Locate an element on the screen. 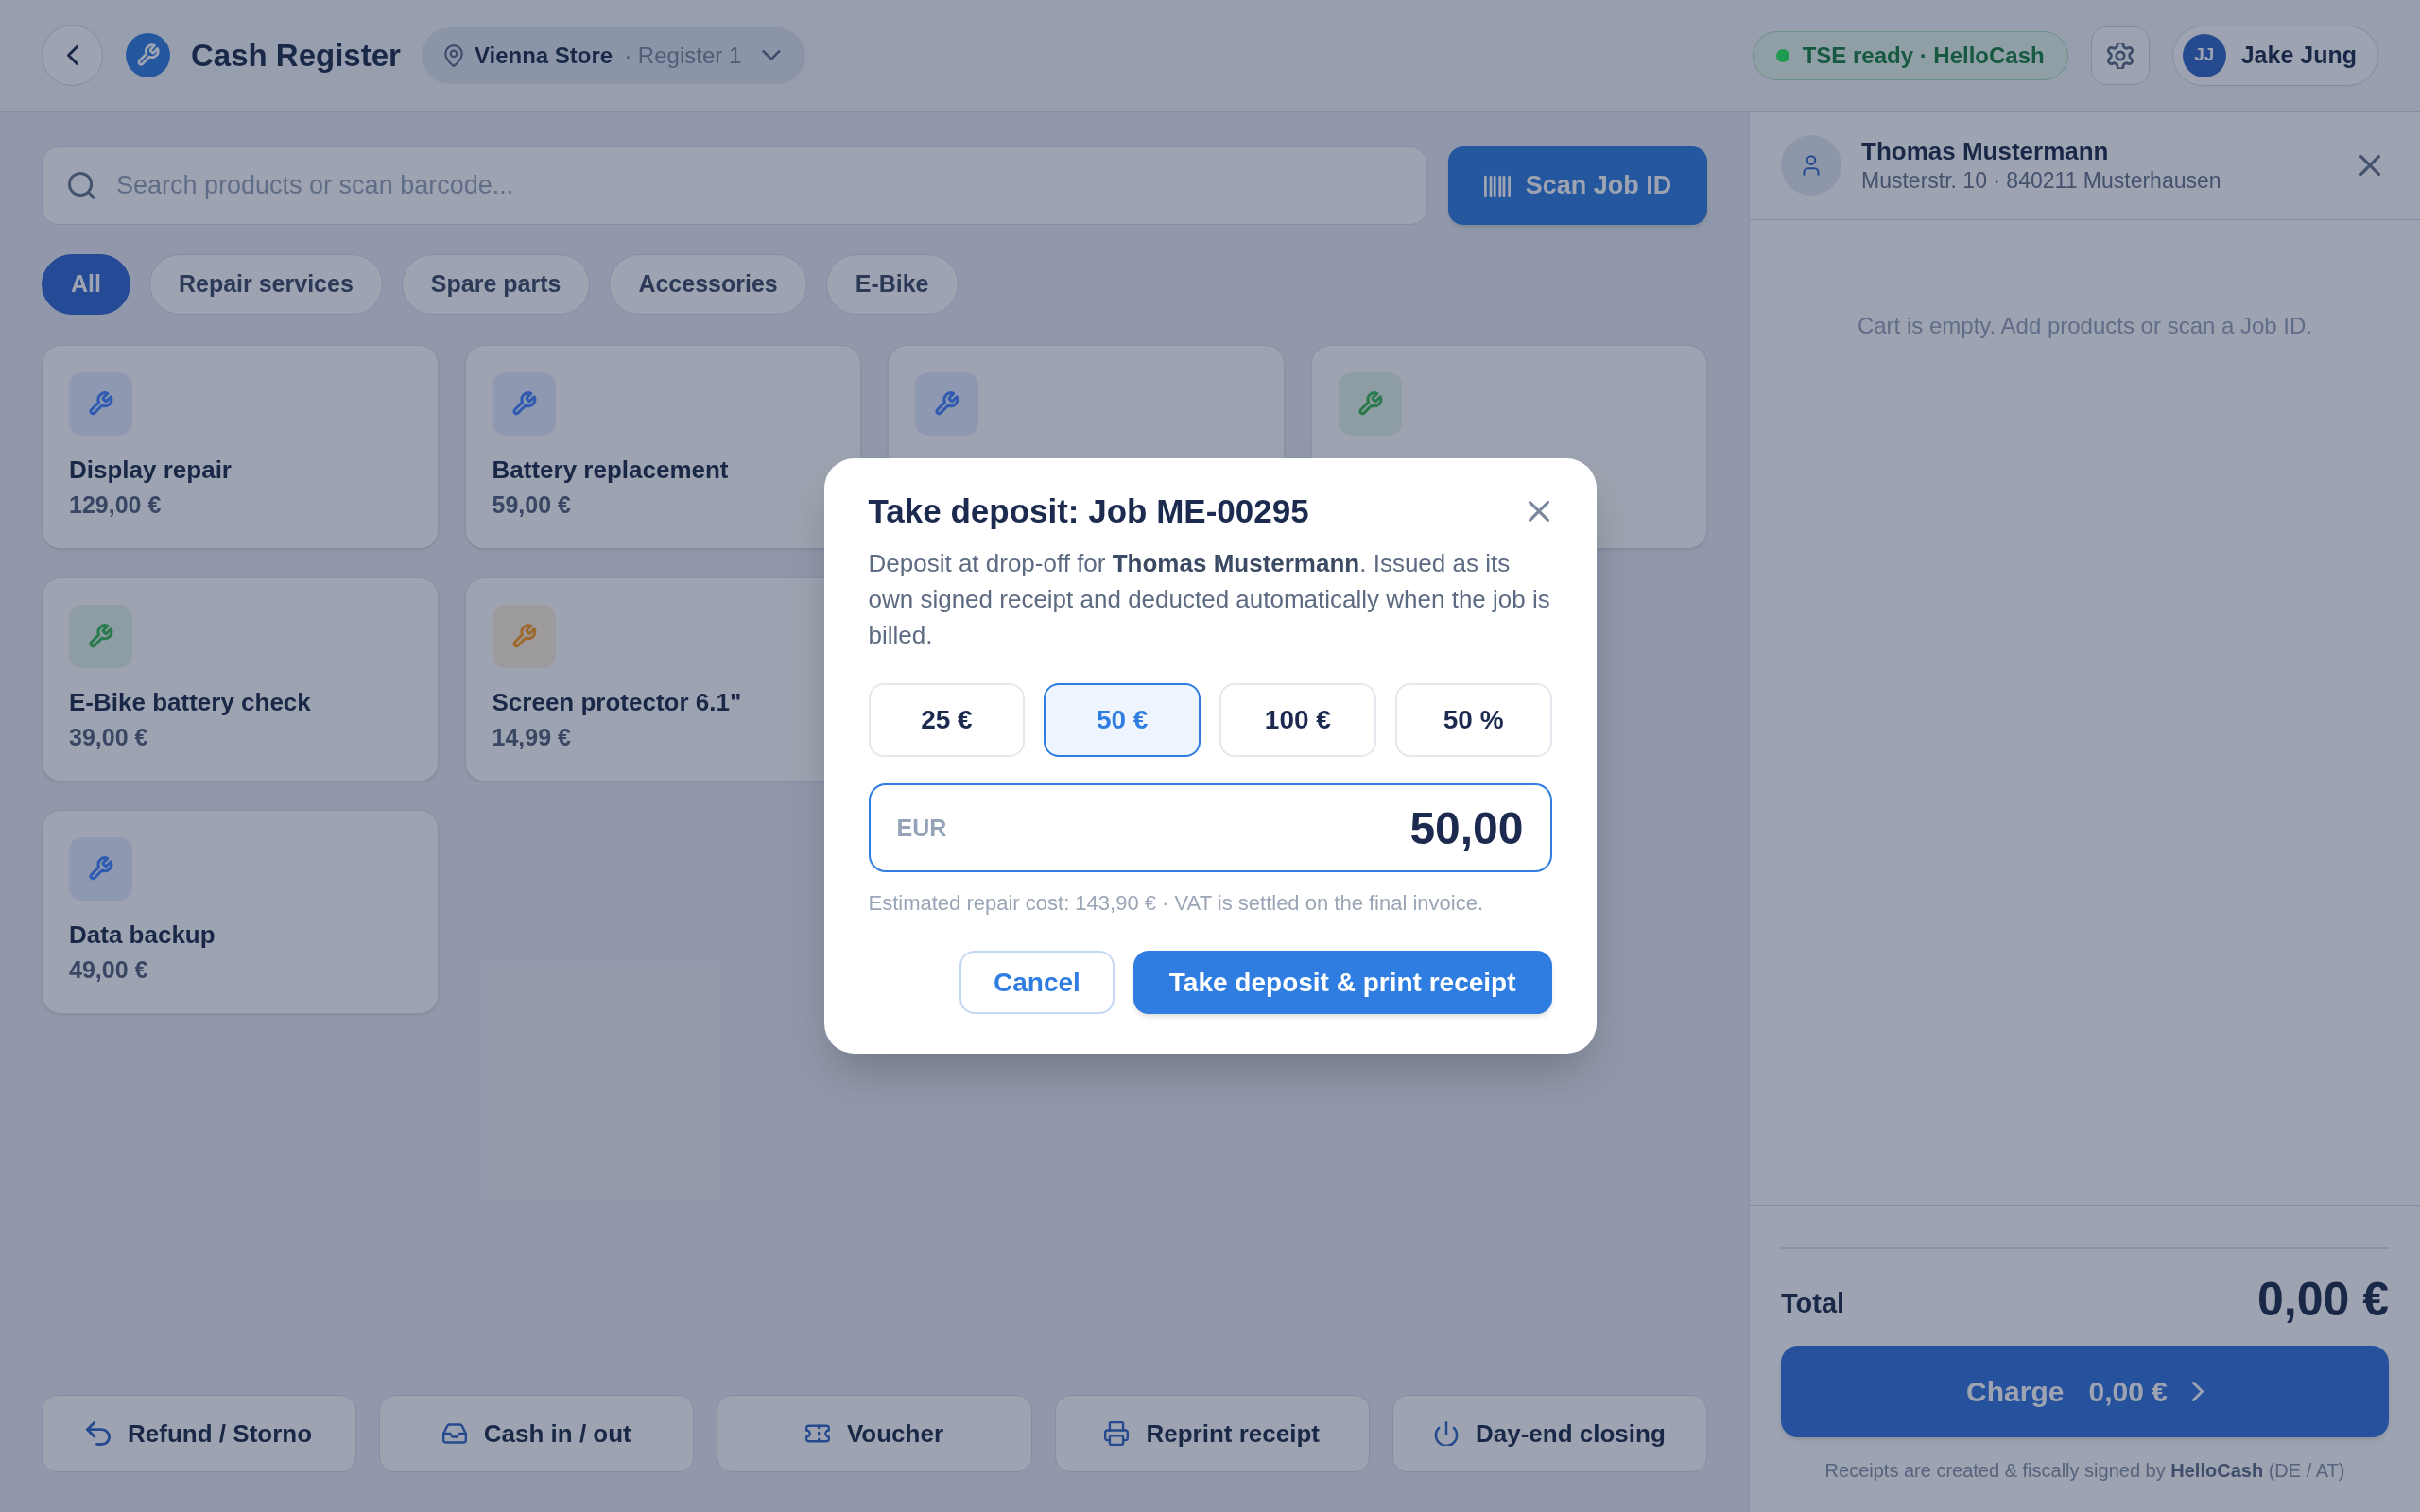 Image resolution: width=2420 pixels, height=1512 pixels. total-label: Total is located at coordinates (1813, 1304).